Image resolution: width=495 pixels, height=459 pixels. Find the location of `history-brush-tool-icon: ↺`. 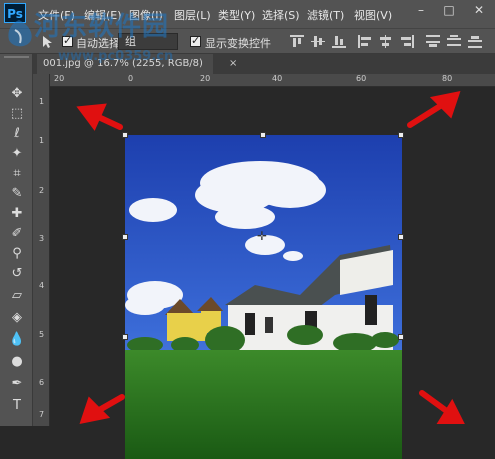

history-brush-tool-icon: ↺ is located at coordinates (17, 274).